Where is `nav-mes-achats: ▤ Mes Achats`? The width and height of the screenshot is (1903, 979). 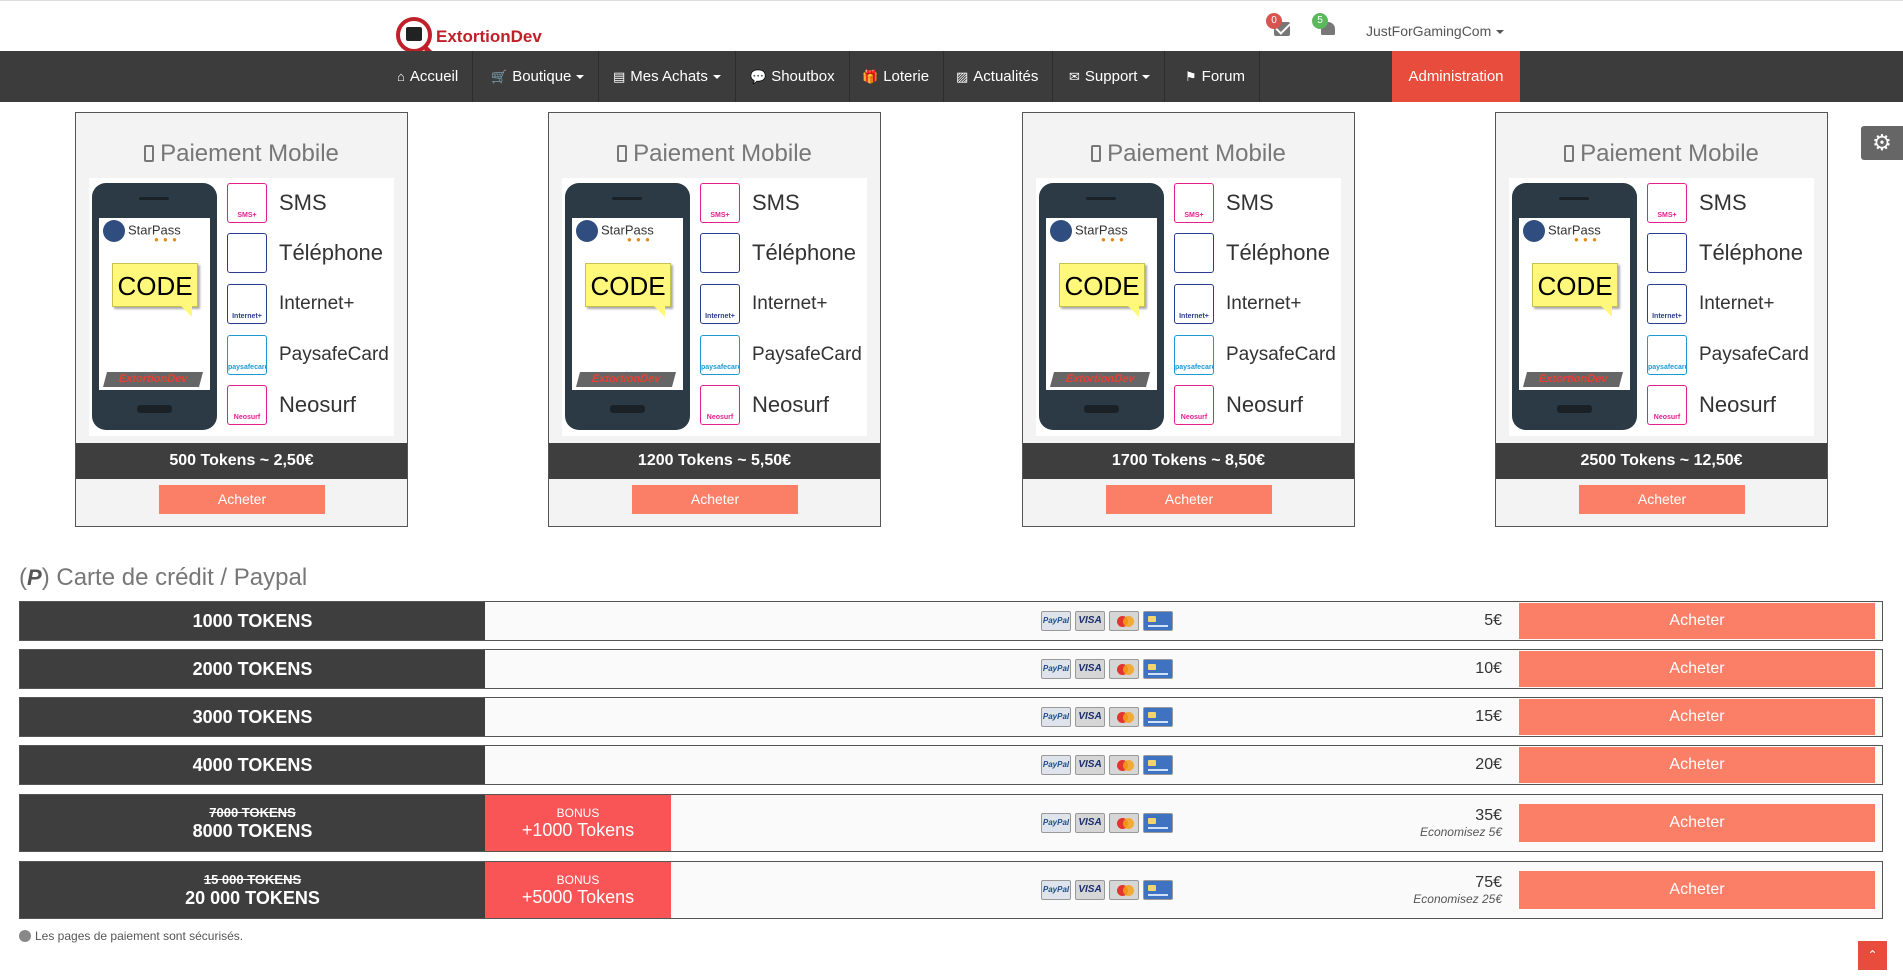
nav-mes-achats: ▤ Mes Achats is located at coordinates (667, 76).